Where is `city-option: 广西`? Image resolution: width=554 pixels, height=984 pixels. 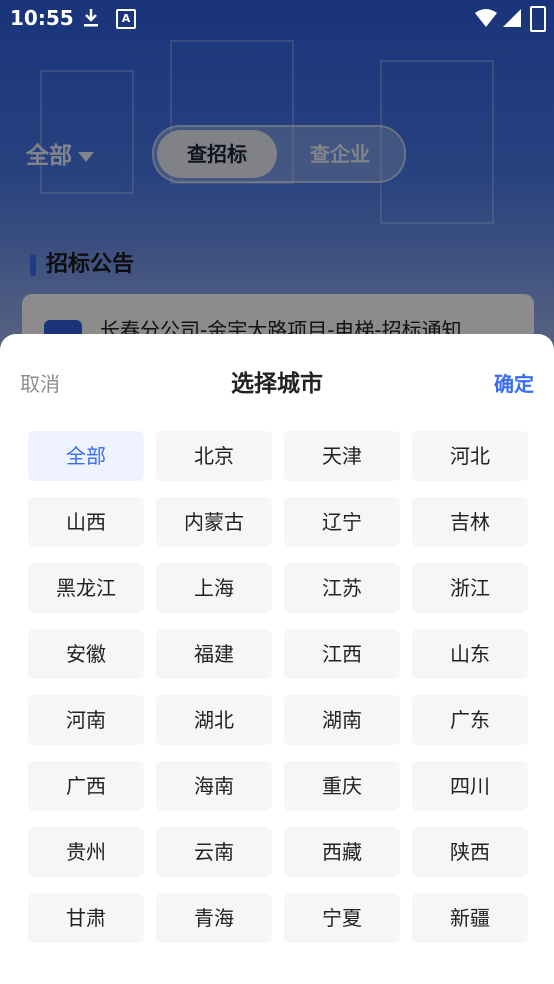 city-option: 广西 is located at coordinates (86, 786).